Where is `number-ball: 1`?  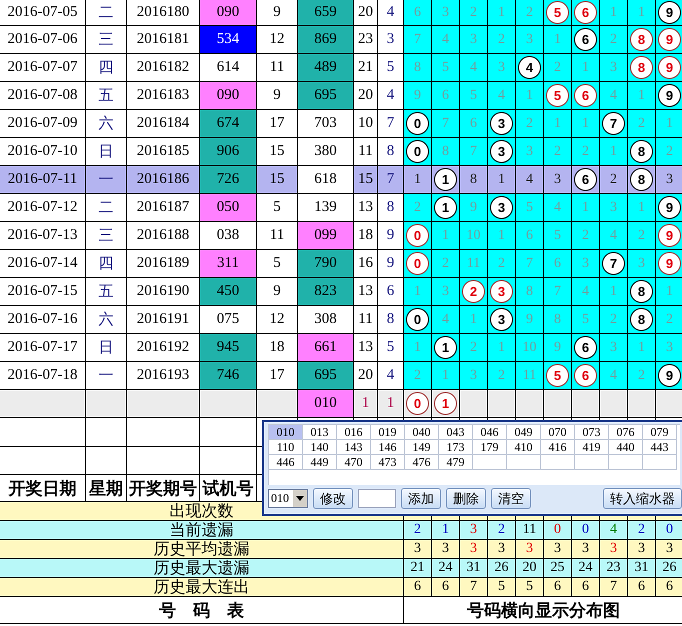
number-ball: 1 is located at coordinates (445, 347).